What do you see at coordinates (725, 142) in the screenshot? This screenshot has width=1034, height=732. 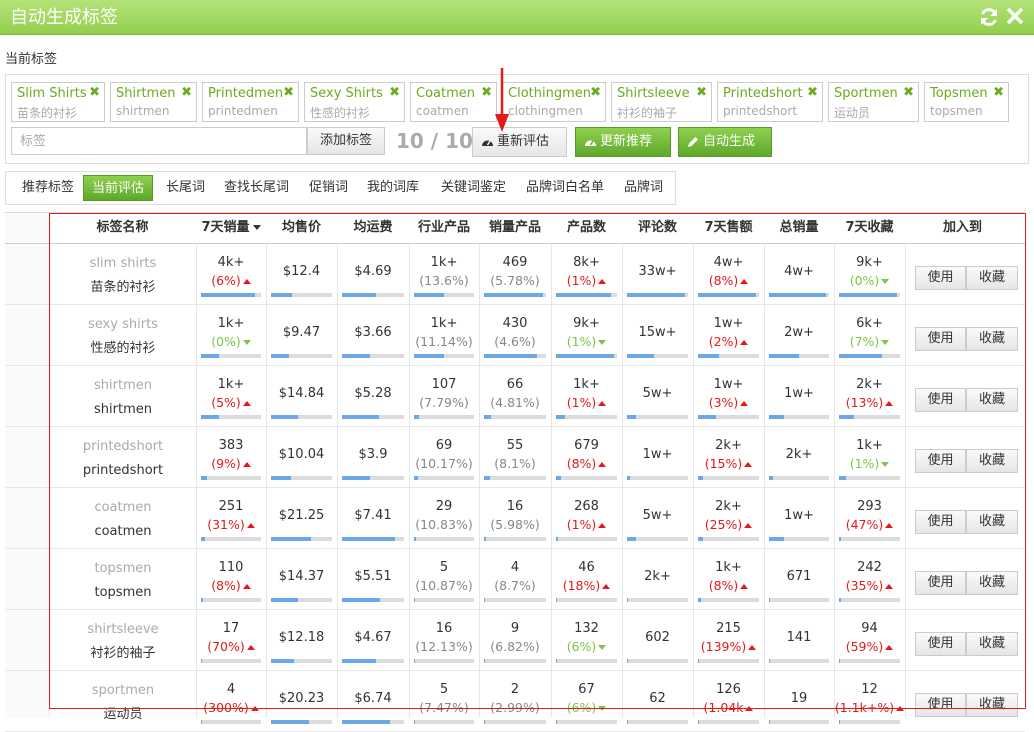 I see `auto-generate-button: 自动生成` at bounding box center [725, 142].